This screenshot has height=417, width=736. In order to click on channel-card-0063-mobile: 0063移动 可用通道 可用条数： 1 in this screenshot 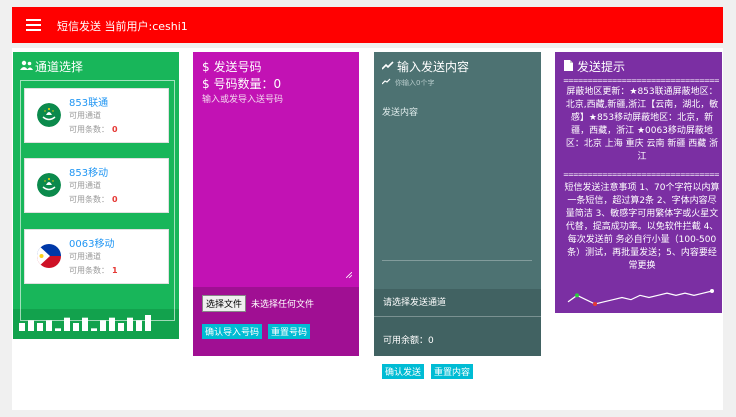, I will do `click(96, 256)`.